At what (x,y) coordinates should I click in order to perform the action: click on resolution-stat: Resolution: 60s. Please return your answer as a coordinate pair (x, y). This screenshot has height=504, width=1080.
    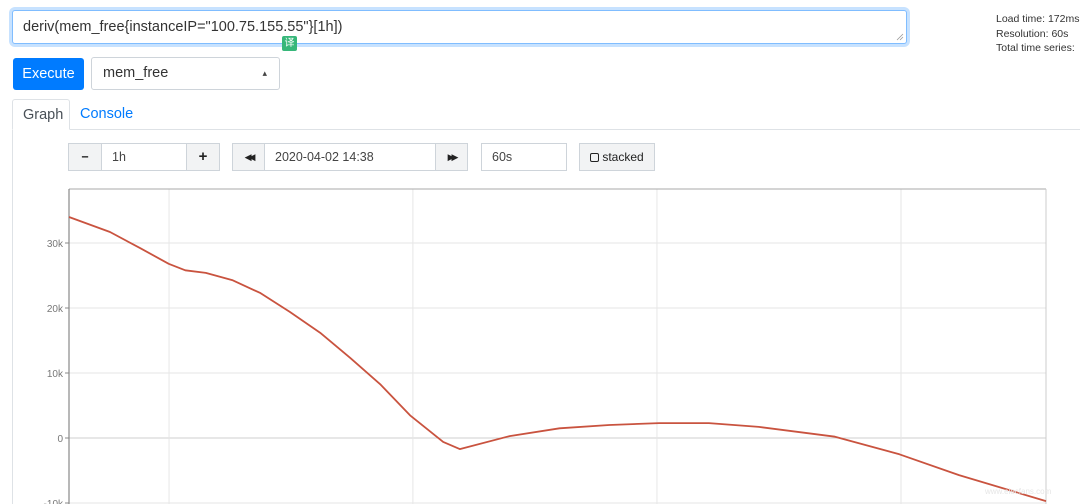
    Looking at the image, I should click on (1032, 33).